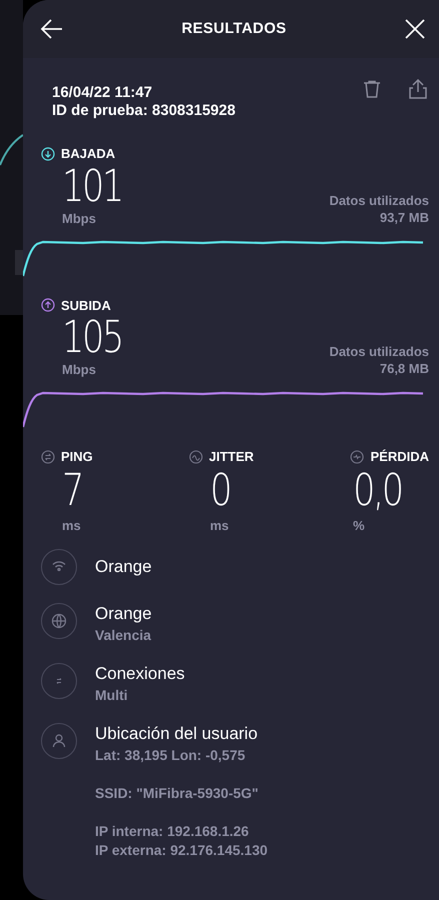 The height and width of the screenshot is (900, 439). What do you see at coordinates (196, 457) in the screenshot?
I see `wave-icon` at bounding box center [196, 457].